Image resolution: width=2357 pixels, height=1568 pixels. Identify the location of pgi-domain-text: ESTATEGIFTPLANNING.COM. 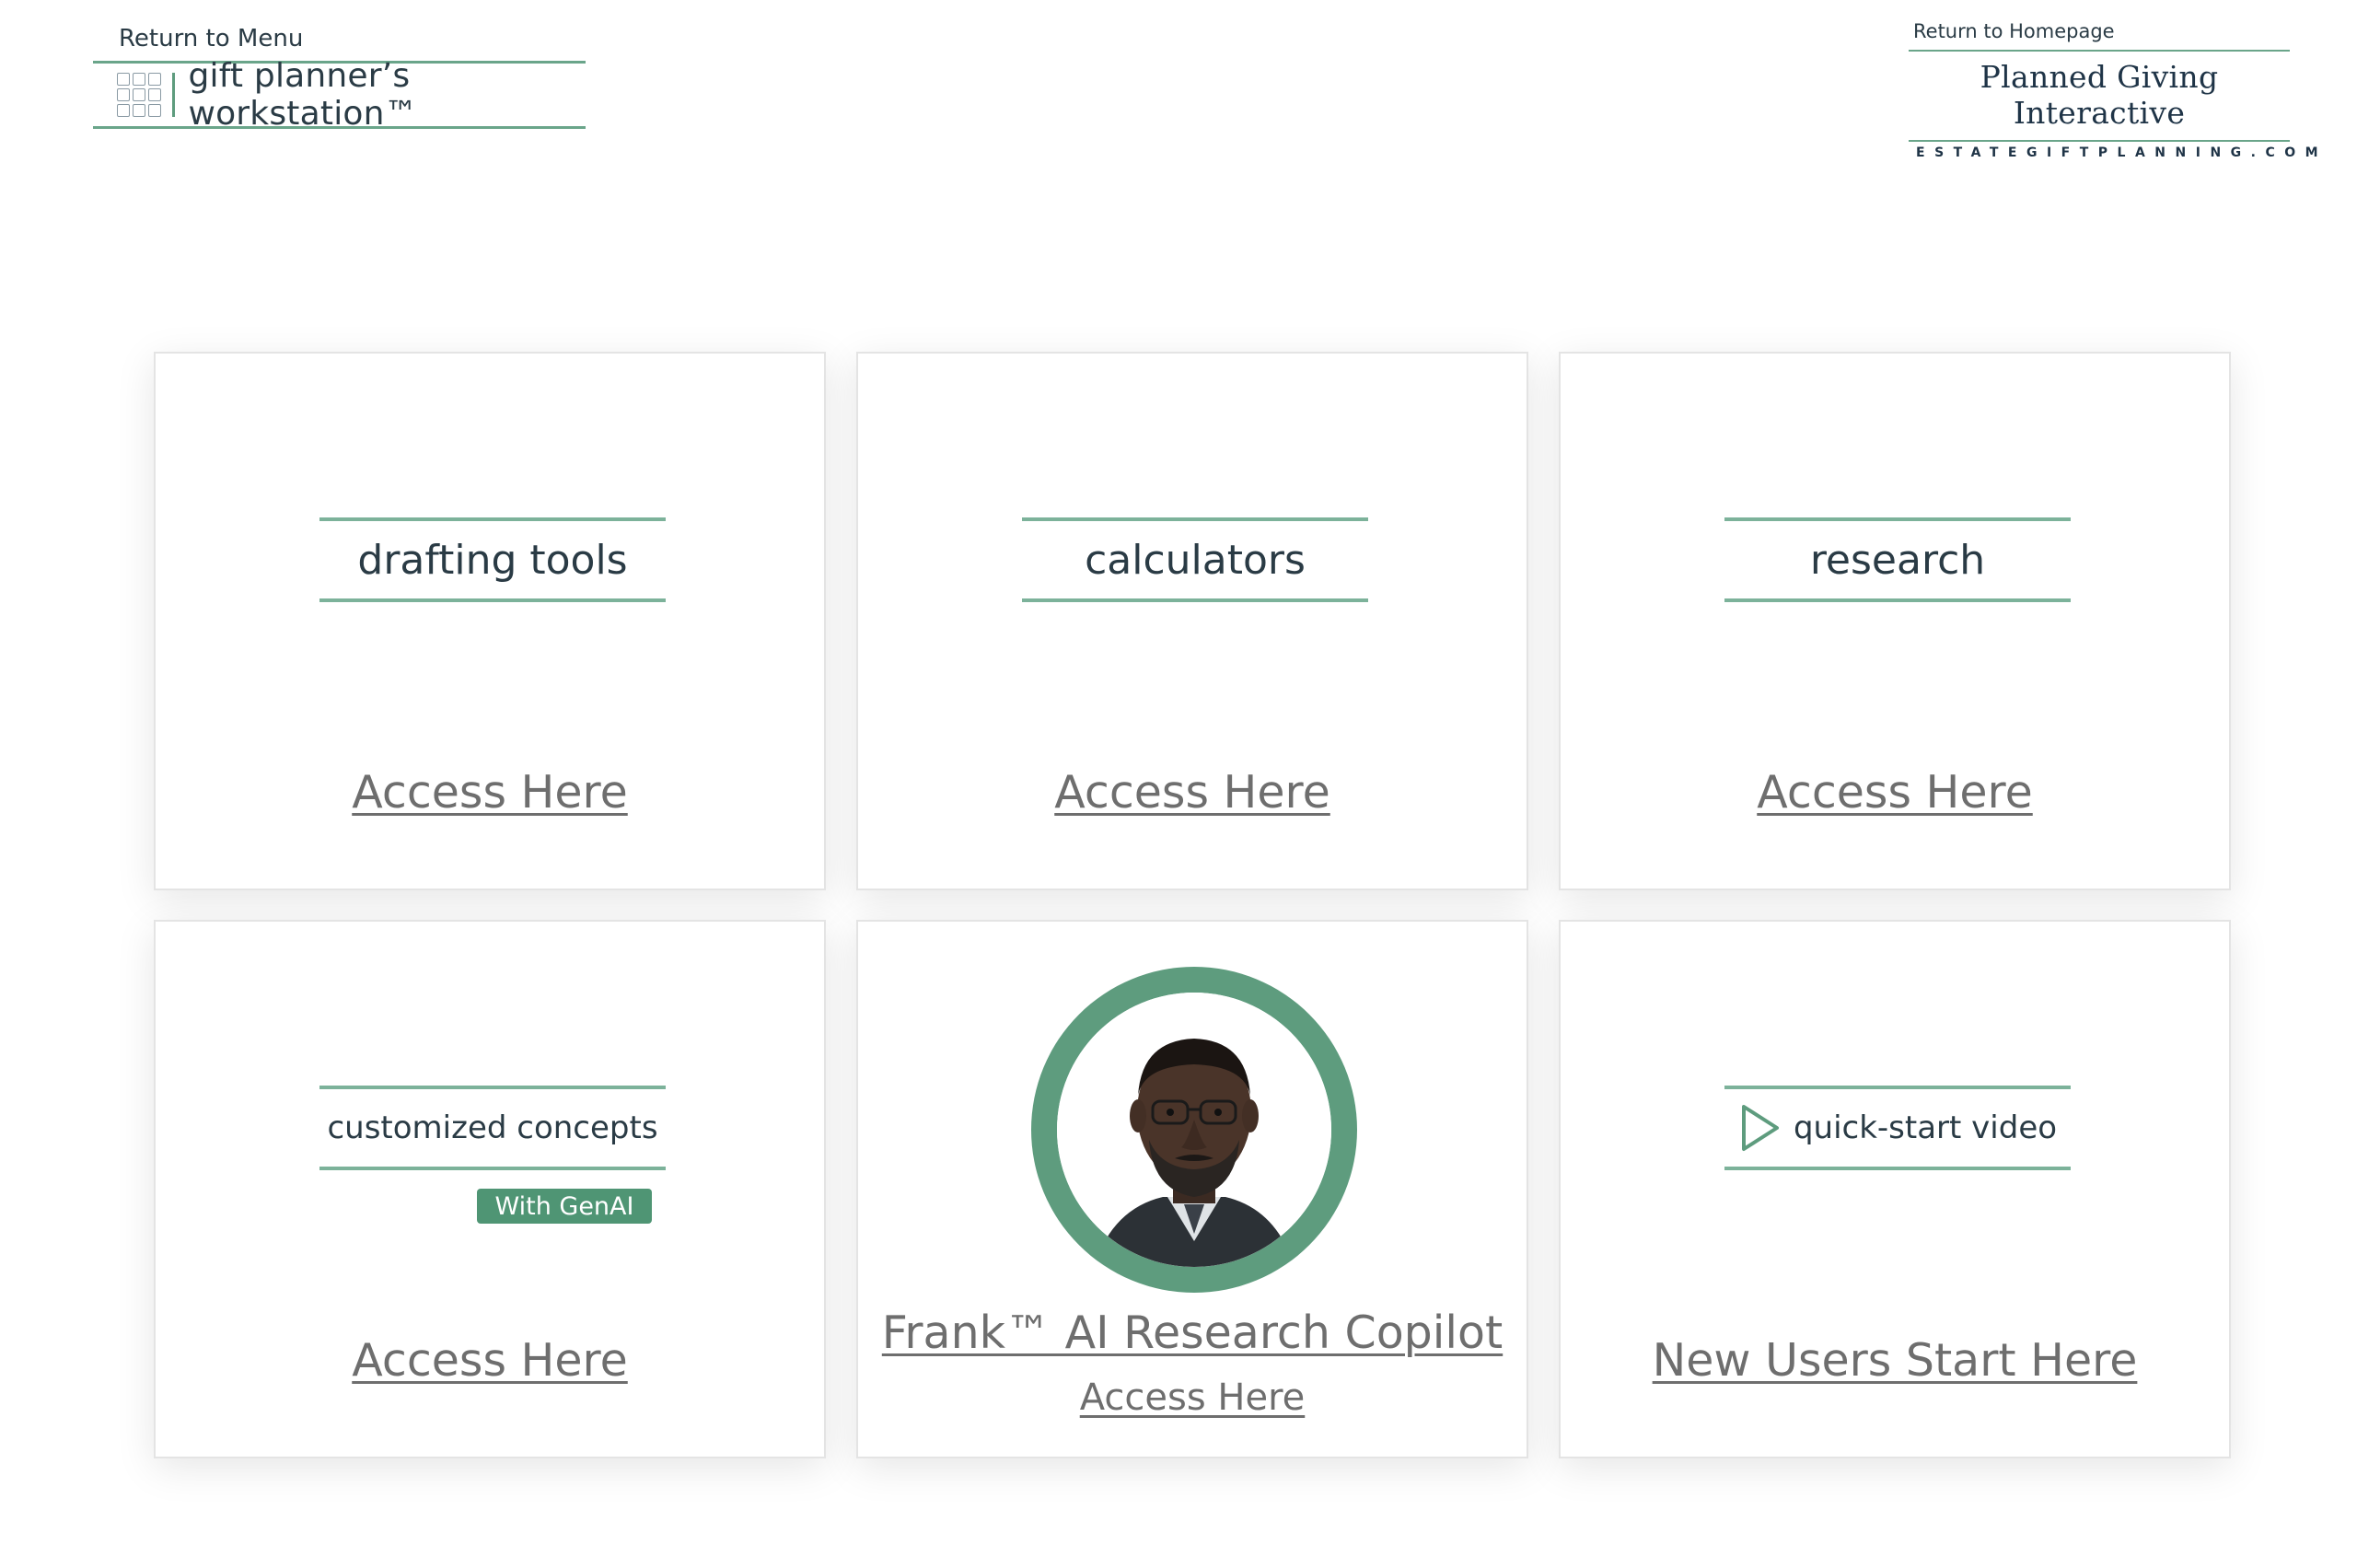
(2122, 152).